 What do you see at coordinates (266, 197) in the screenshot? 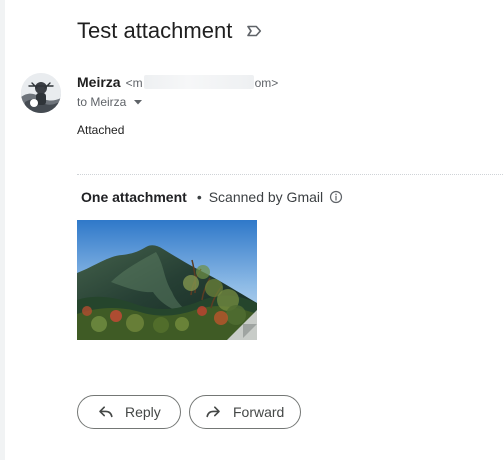
I see `scan-status: Scanned by Gmail` at bounding box center [266, 197].